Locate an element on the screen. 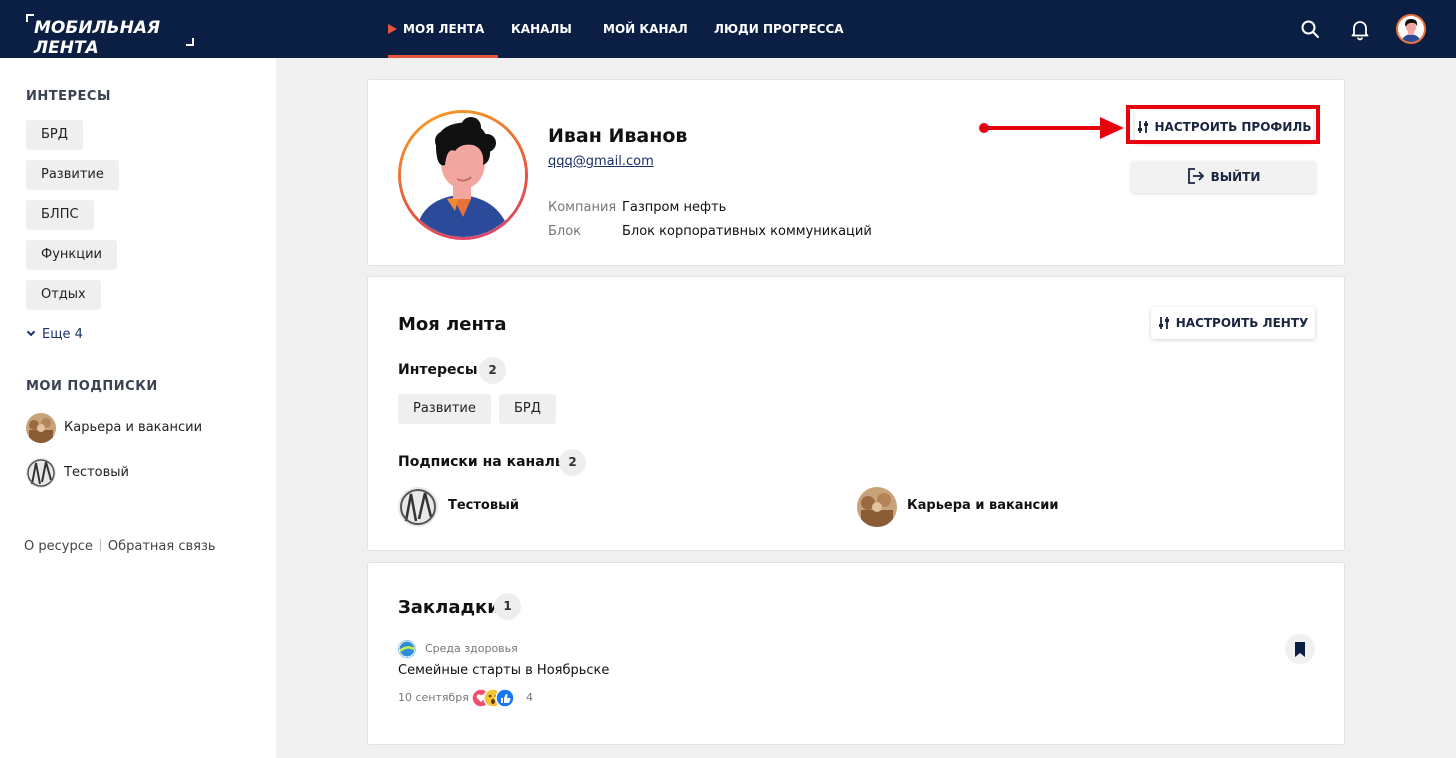 The width and height of the screenshot is (1456, 758). sidebar-interests-title: ИНТЕРЕСЫ is located at coordinates (68, 96).